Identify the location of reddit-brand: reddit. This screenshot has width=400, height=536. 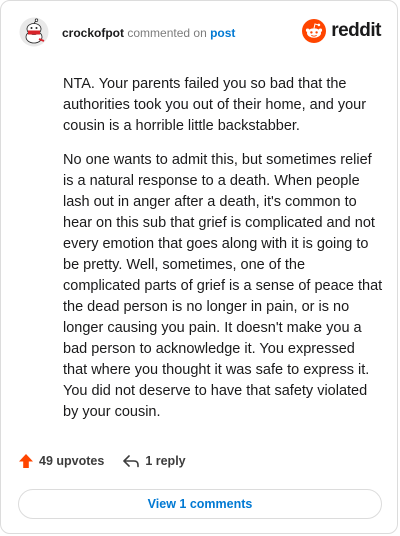
(341, 31).